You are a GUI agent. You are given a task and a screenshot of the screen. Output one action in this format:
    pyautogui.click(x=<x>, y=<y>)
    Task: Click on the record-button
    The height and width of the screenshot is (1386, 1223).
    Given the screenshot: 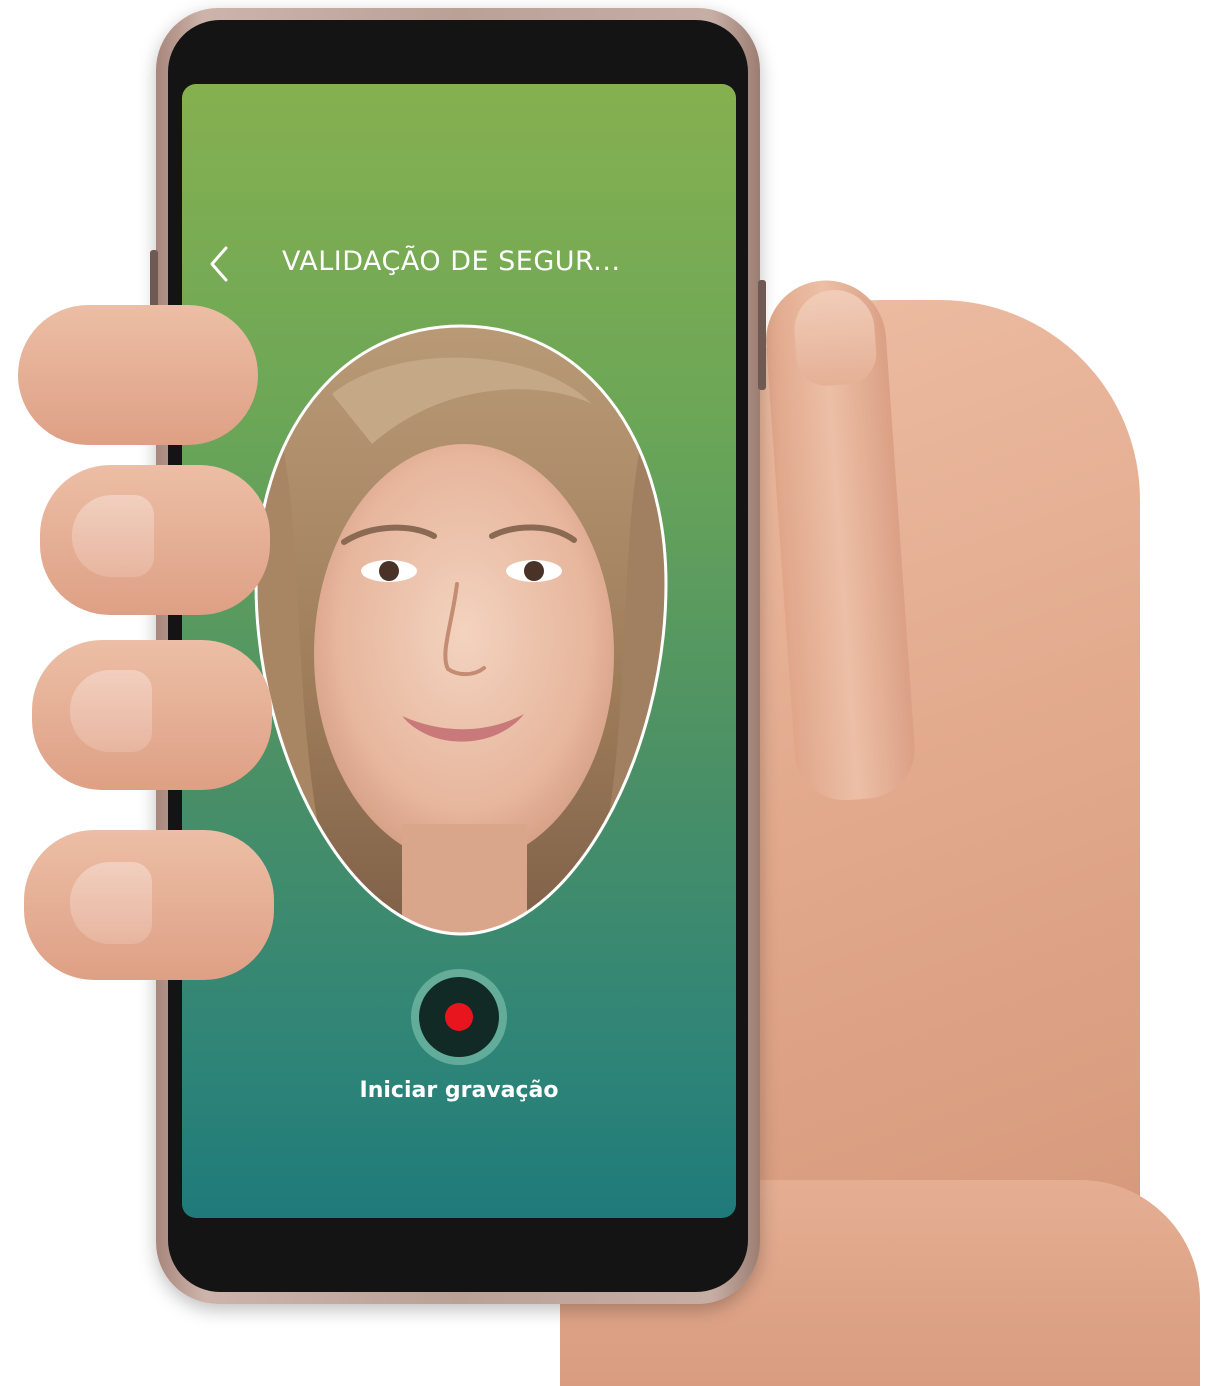 What is the action you would take?
    pyautogui.click(x=459, y=1017)
    